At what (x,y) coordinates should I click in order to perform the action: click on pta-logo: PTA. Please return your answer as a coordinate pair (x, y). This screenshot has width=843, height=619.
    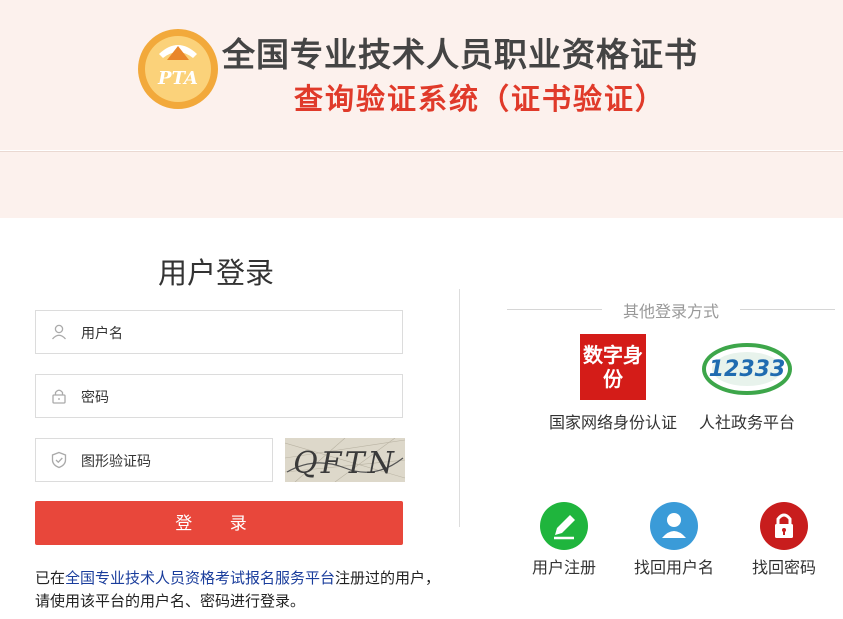
    Looking at the image, I should click on (178, 69).